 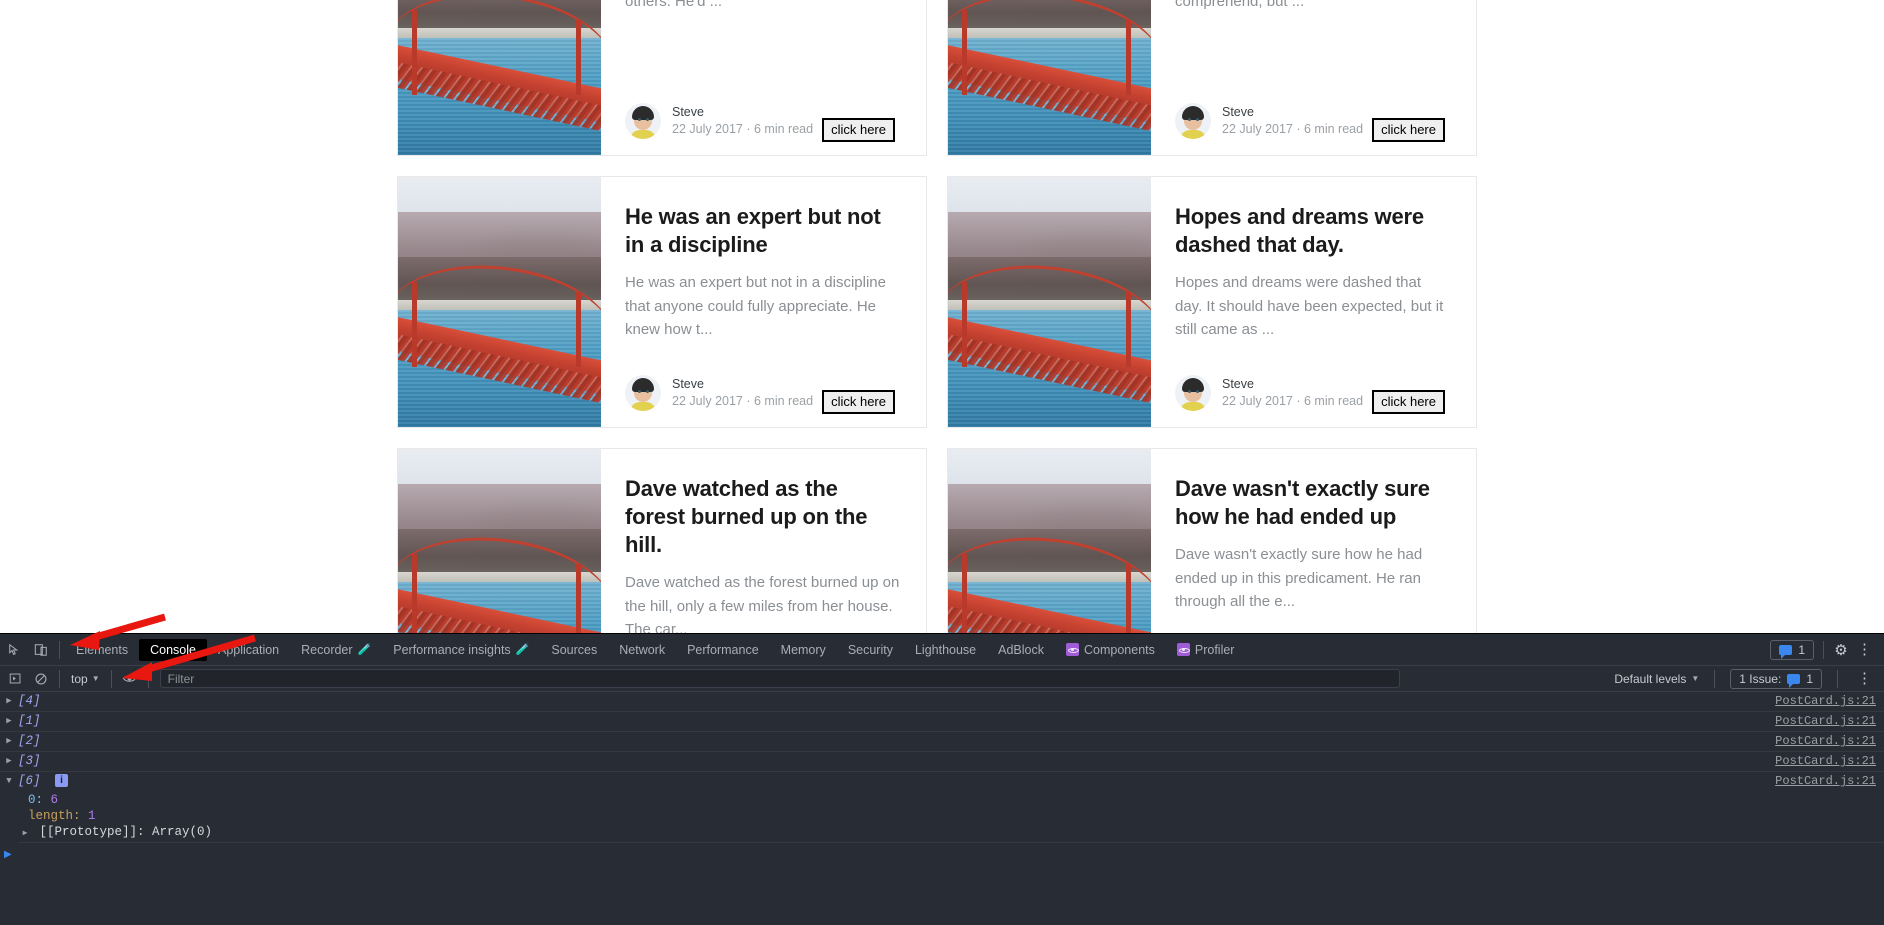 I want to click on execution-context-selector: top ▼, so click(x=85, y=679).